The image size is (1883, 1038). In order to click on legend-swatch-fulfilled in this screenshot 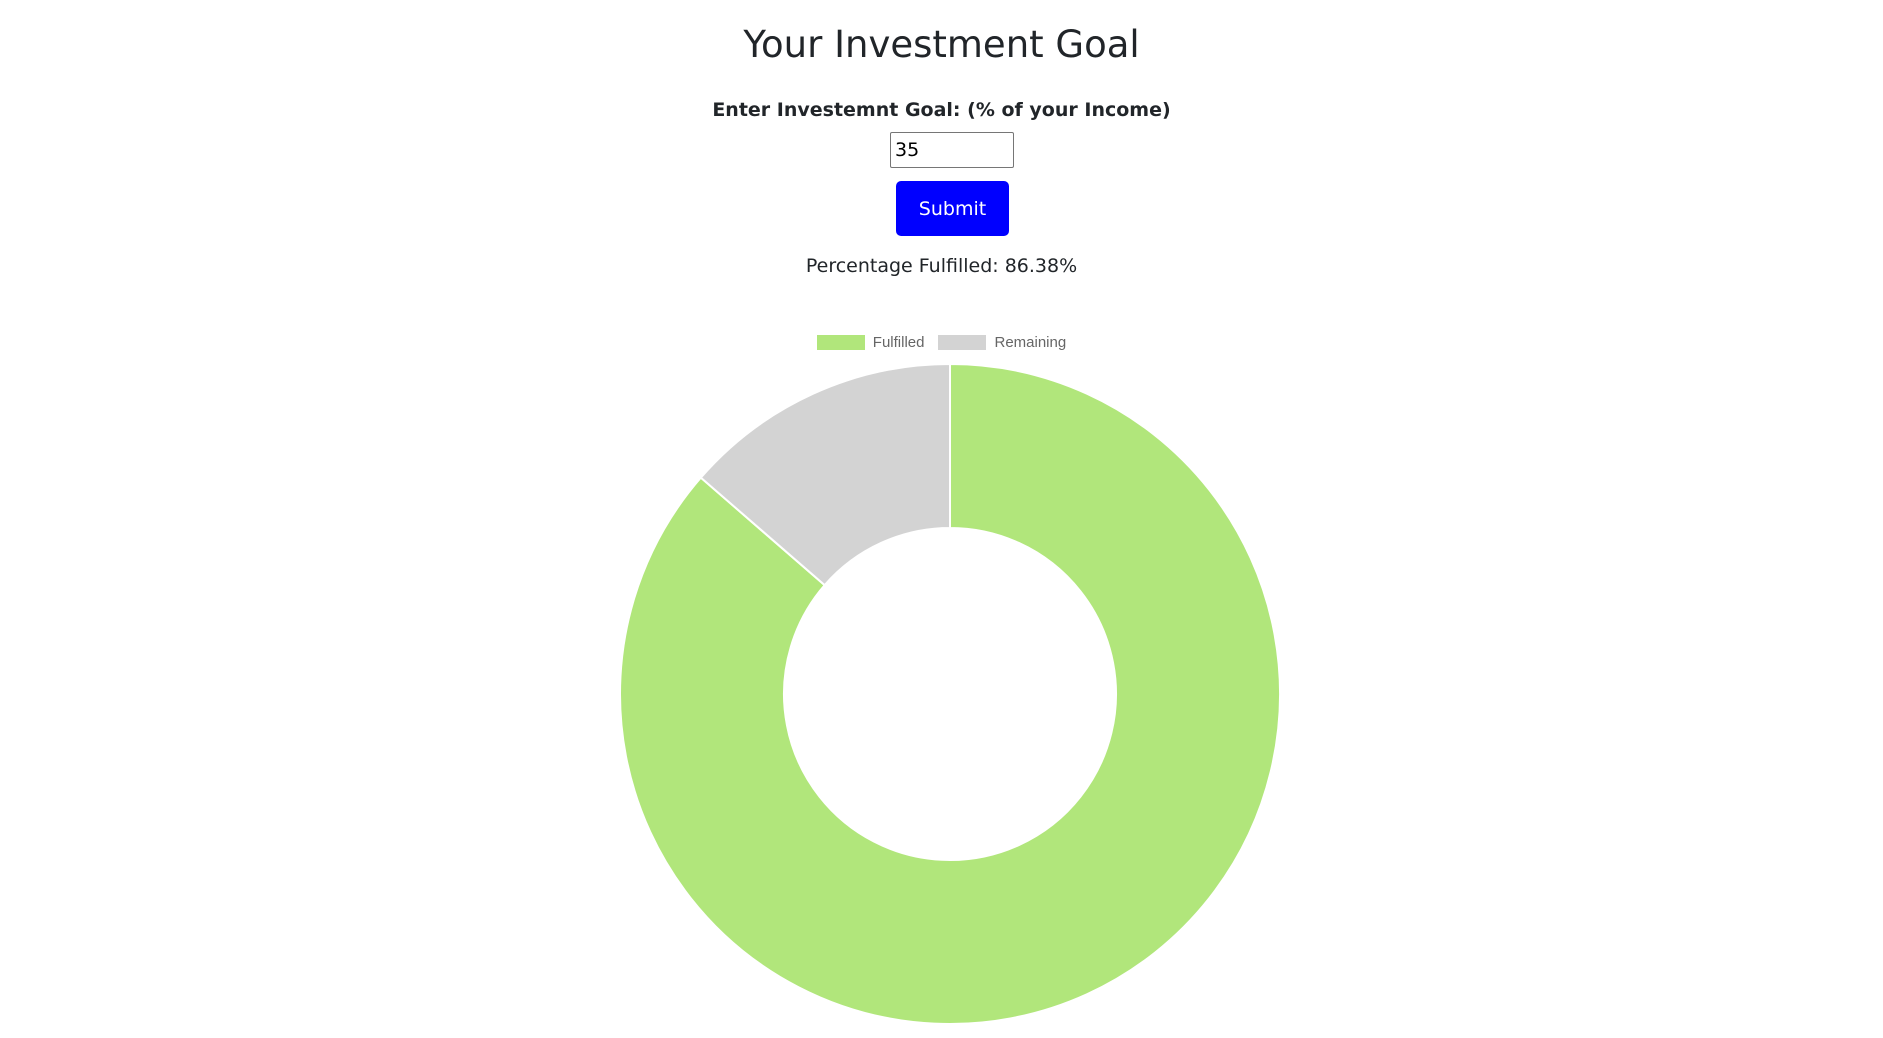, I will do `click(840, 342)`.